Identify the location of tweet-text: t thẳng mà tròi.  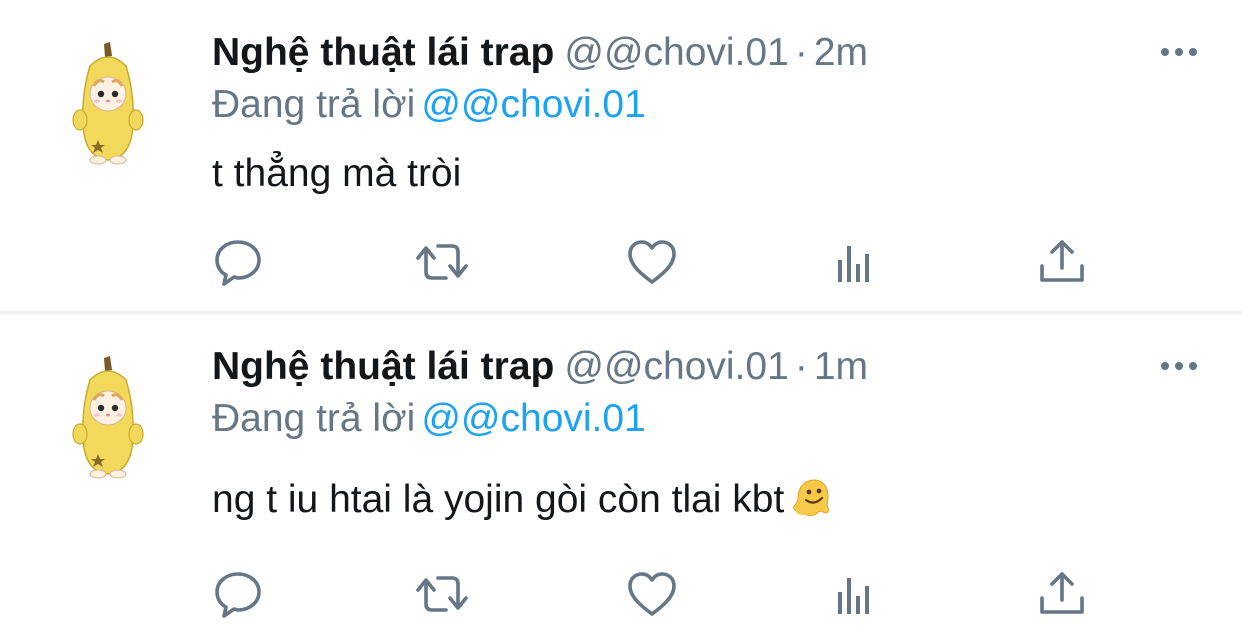
(337, 173).